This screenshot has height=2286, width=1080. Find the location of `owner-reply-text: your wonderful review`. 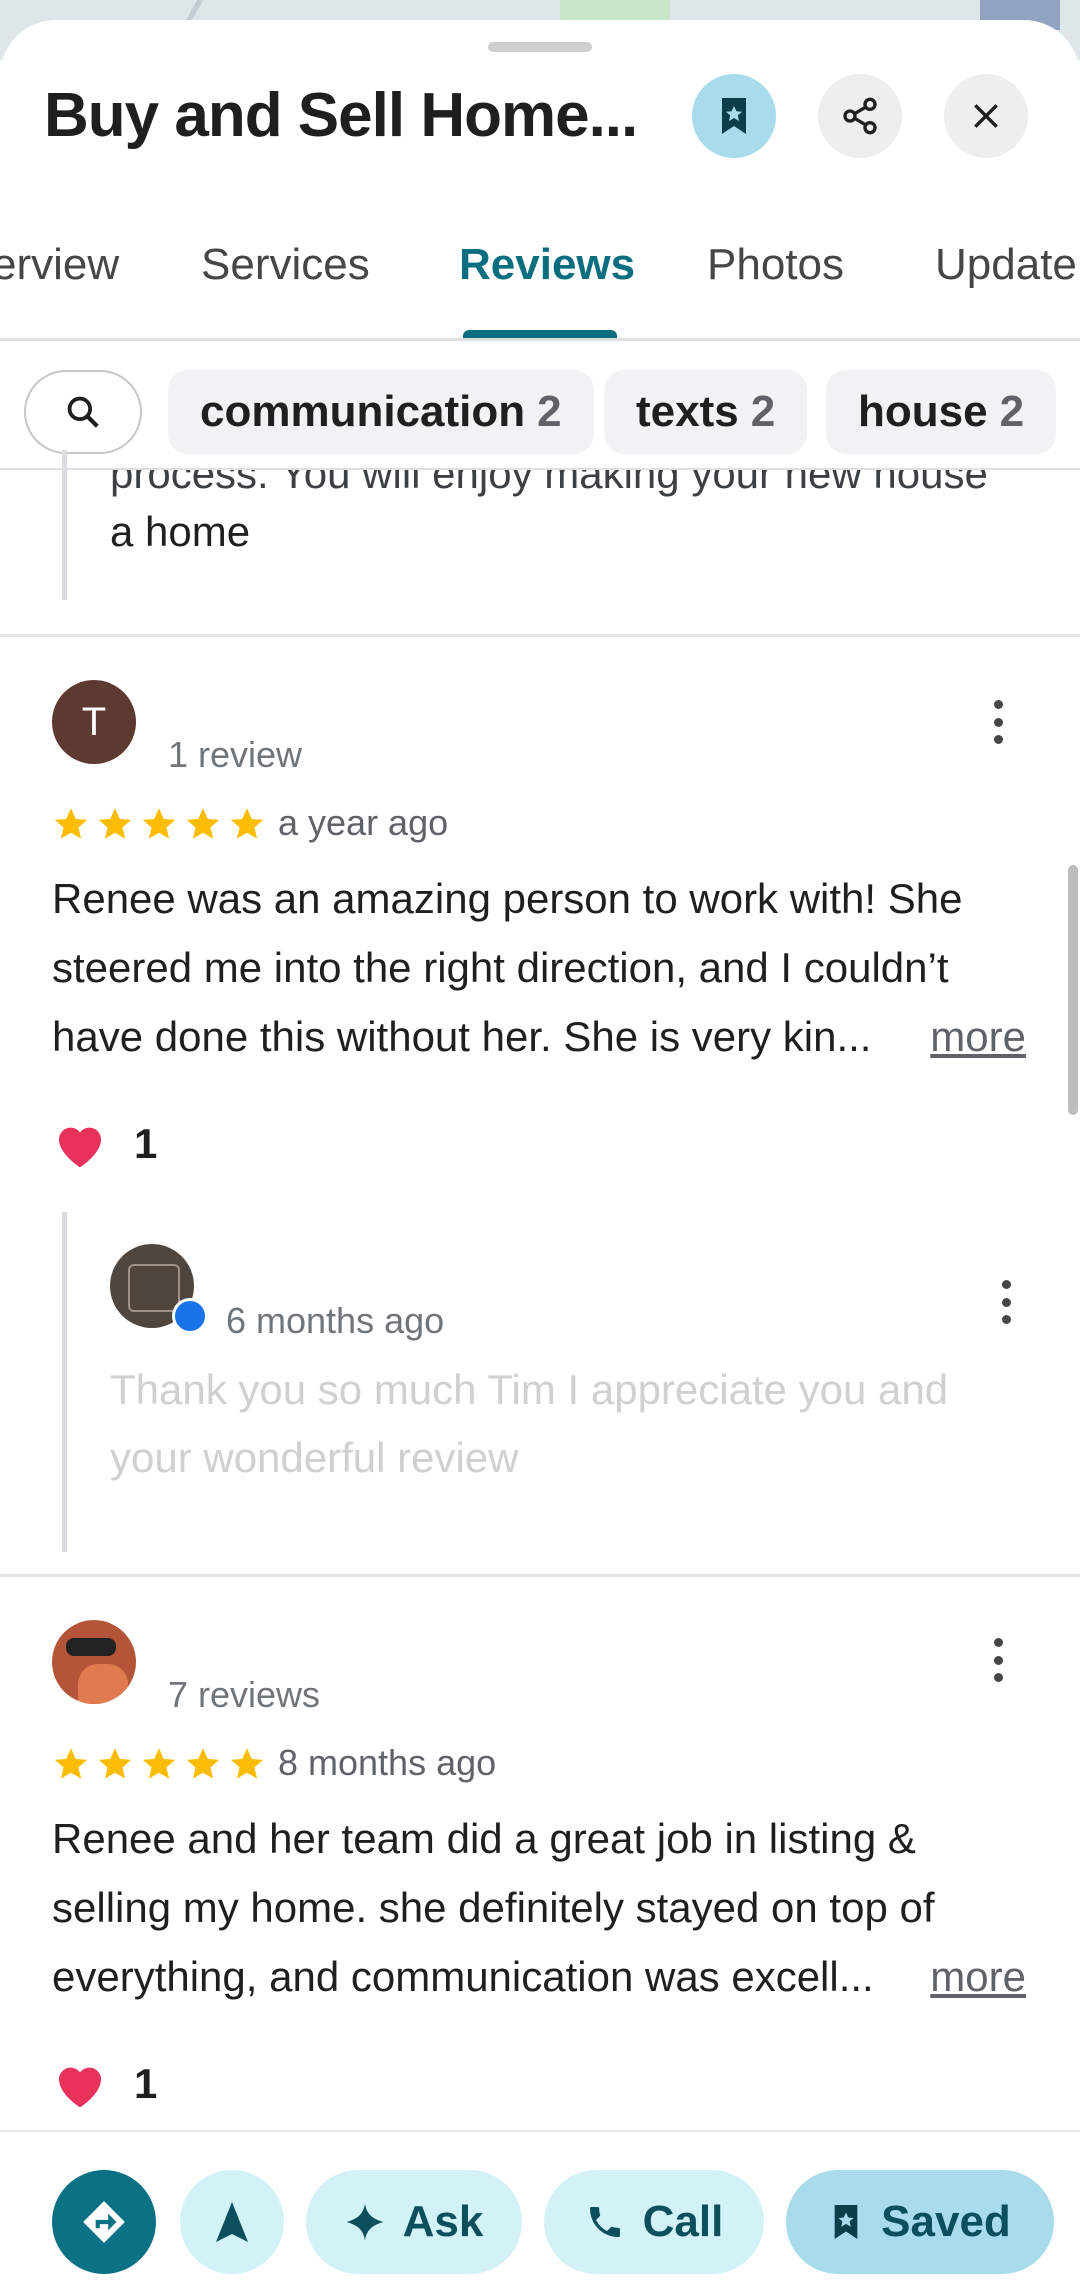

owner-reply-text: your wonderful review is located at coordinates (314, 1457).